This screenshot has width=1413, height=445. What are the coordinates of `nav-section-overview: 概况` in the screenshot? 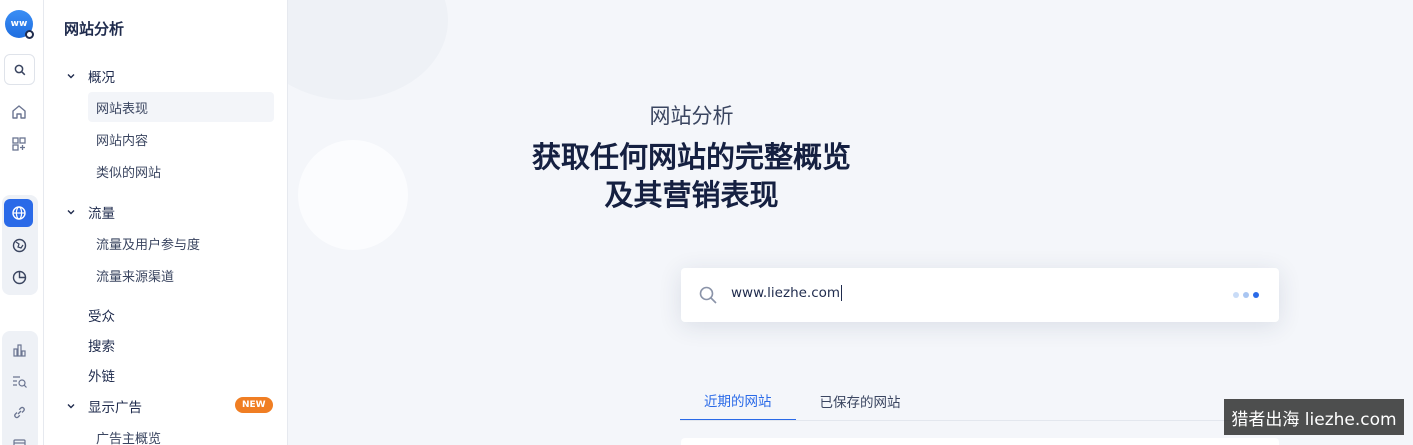 It's located at (90, 76).